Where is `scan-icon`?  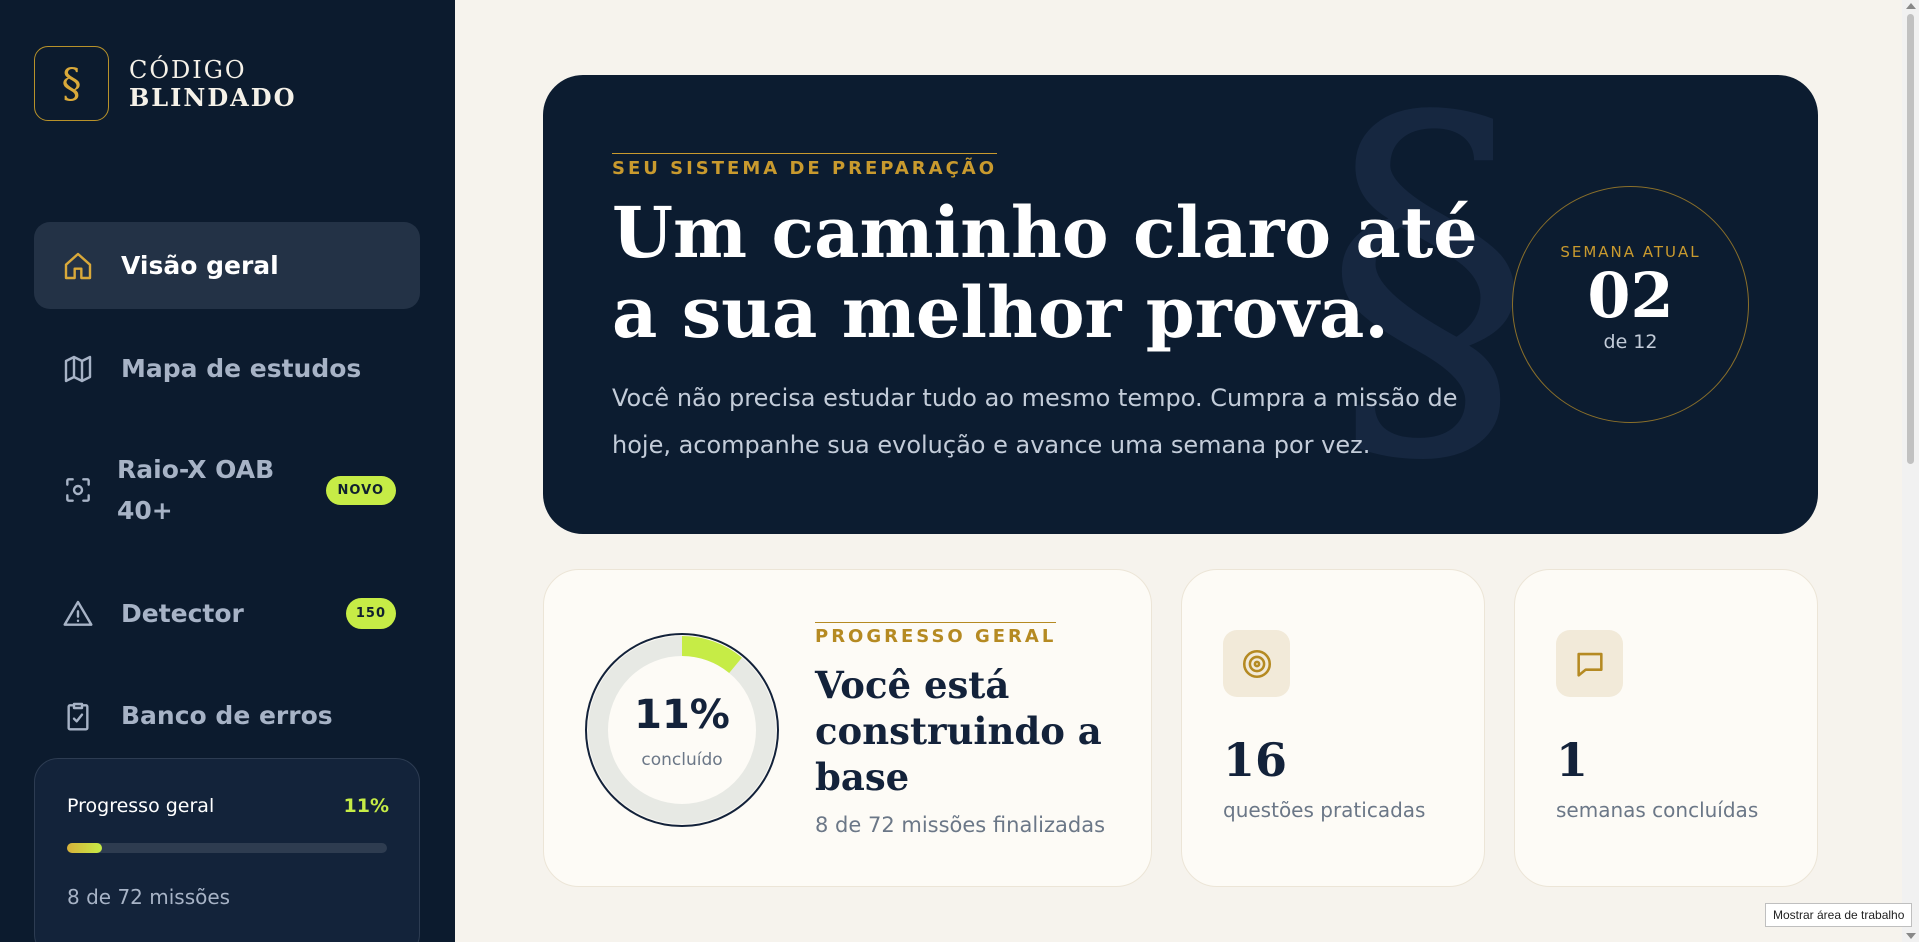
scan-icon is located at coordinates (78, 490).